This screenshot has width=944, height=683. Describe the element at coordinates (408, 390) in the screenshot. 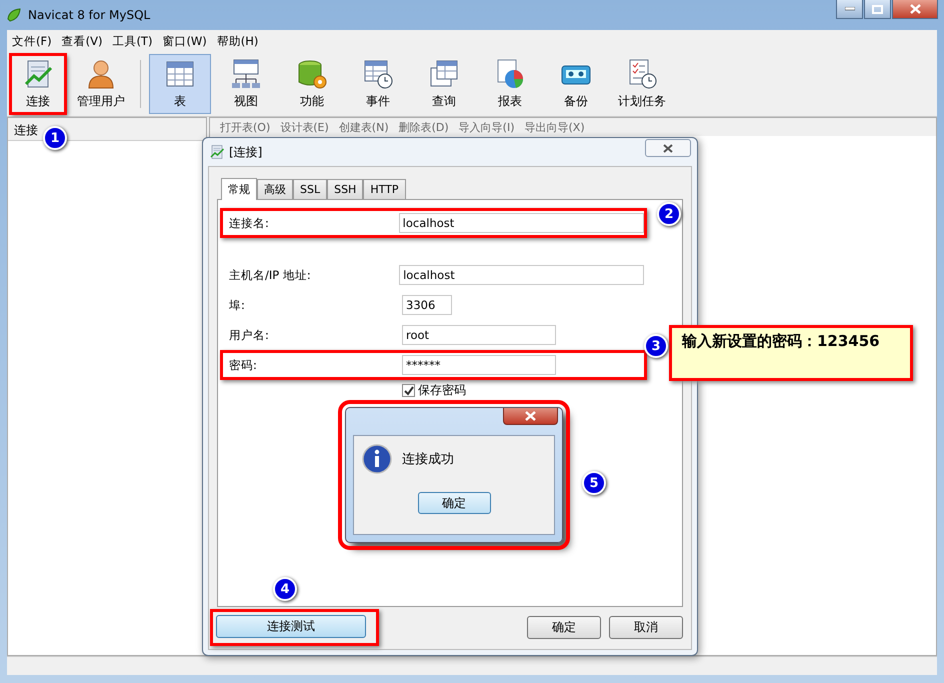

I see `checkbox` at that location.